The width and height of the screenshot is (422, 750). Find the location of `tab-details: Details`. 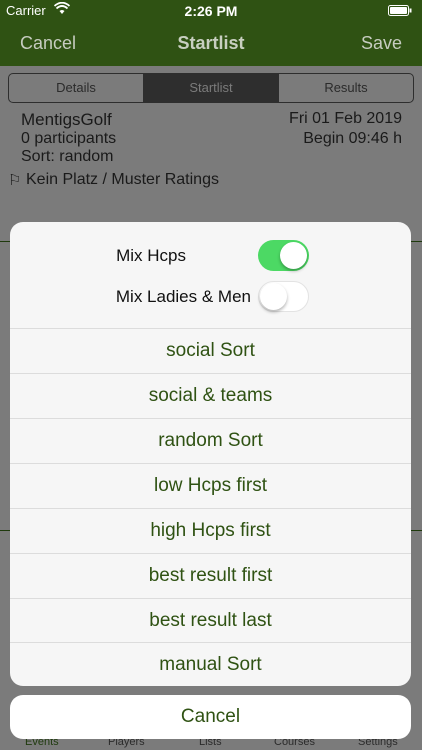

tab-details: Details is located at coordinates (76, 88).